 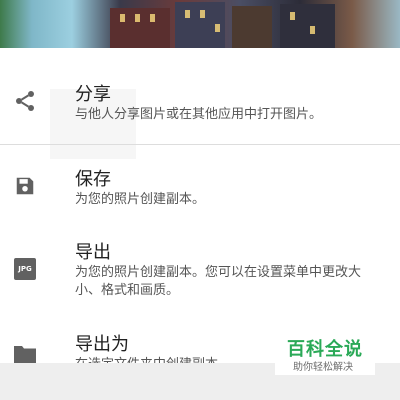 I want to click on menu-item-description: 与他人分享图片或在其他应用中打开图片。, so click(x=199, y=114).